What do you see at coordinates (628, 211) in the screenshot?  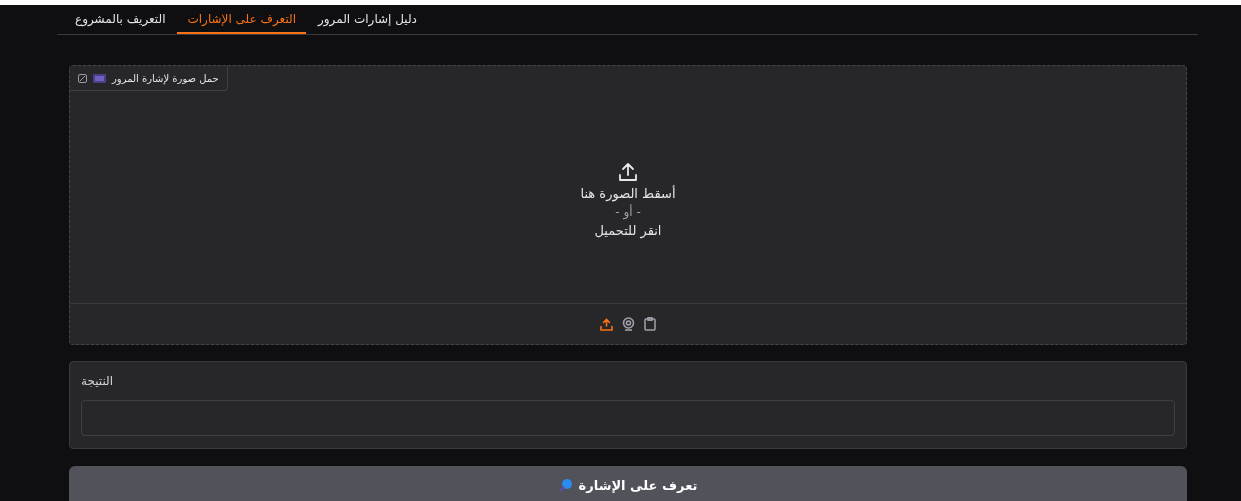 I see `or-text: - أو -` at bounding box center [628, 211].